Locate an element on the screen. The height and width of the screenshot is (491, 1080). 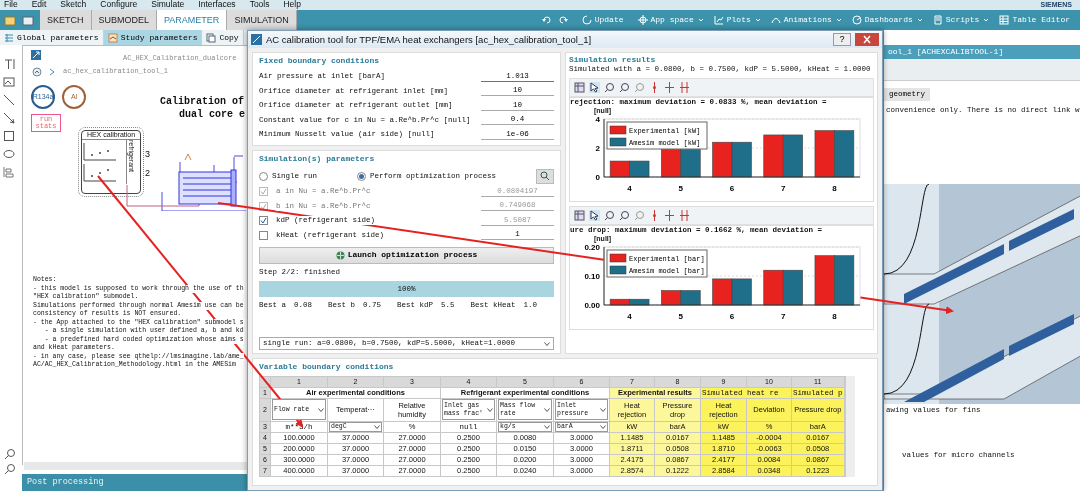
home-icon is located at coordinates (37, 72).